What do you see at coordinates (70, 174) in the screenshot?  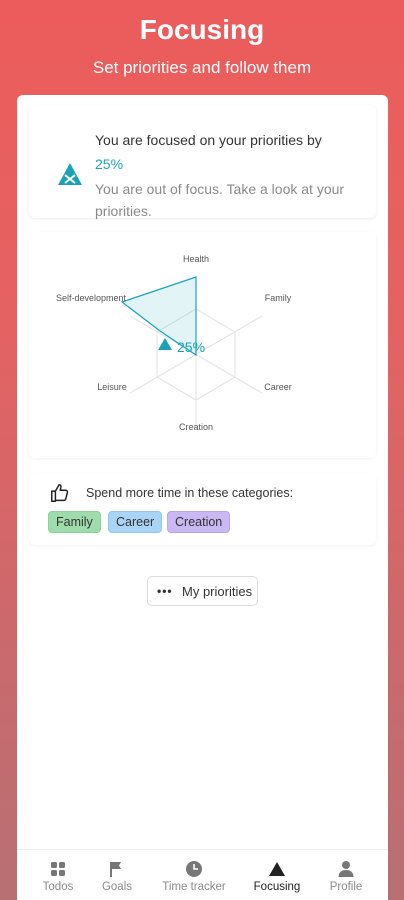 I see `focus-logo-icon` at bounding box center [70, 174].